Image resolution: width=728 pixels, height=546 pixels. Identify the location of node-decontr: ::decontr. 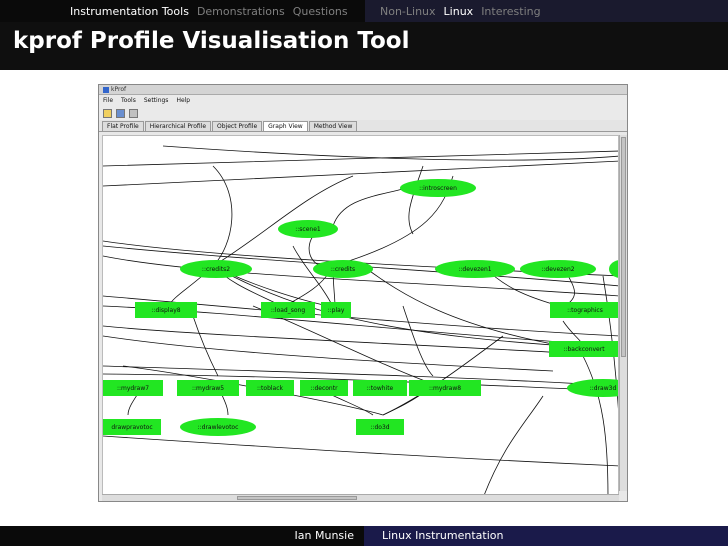
(324, 388).